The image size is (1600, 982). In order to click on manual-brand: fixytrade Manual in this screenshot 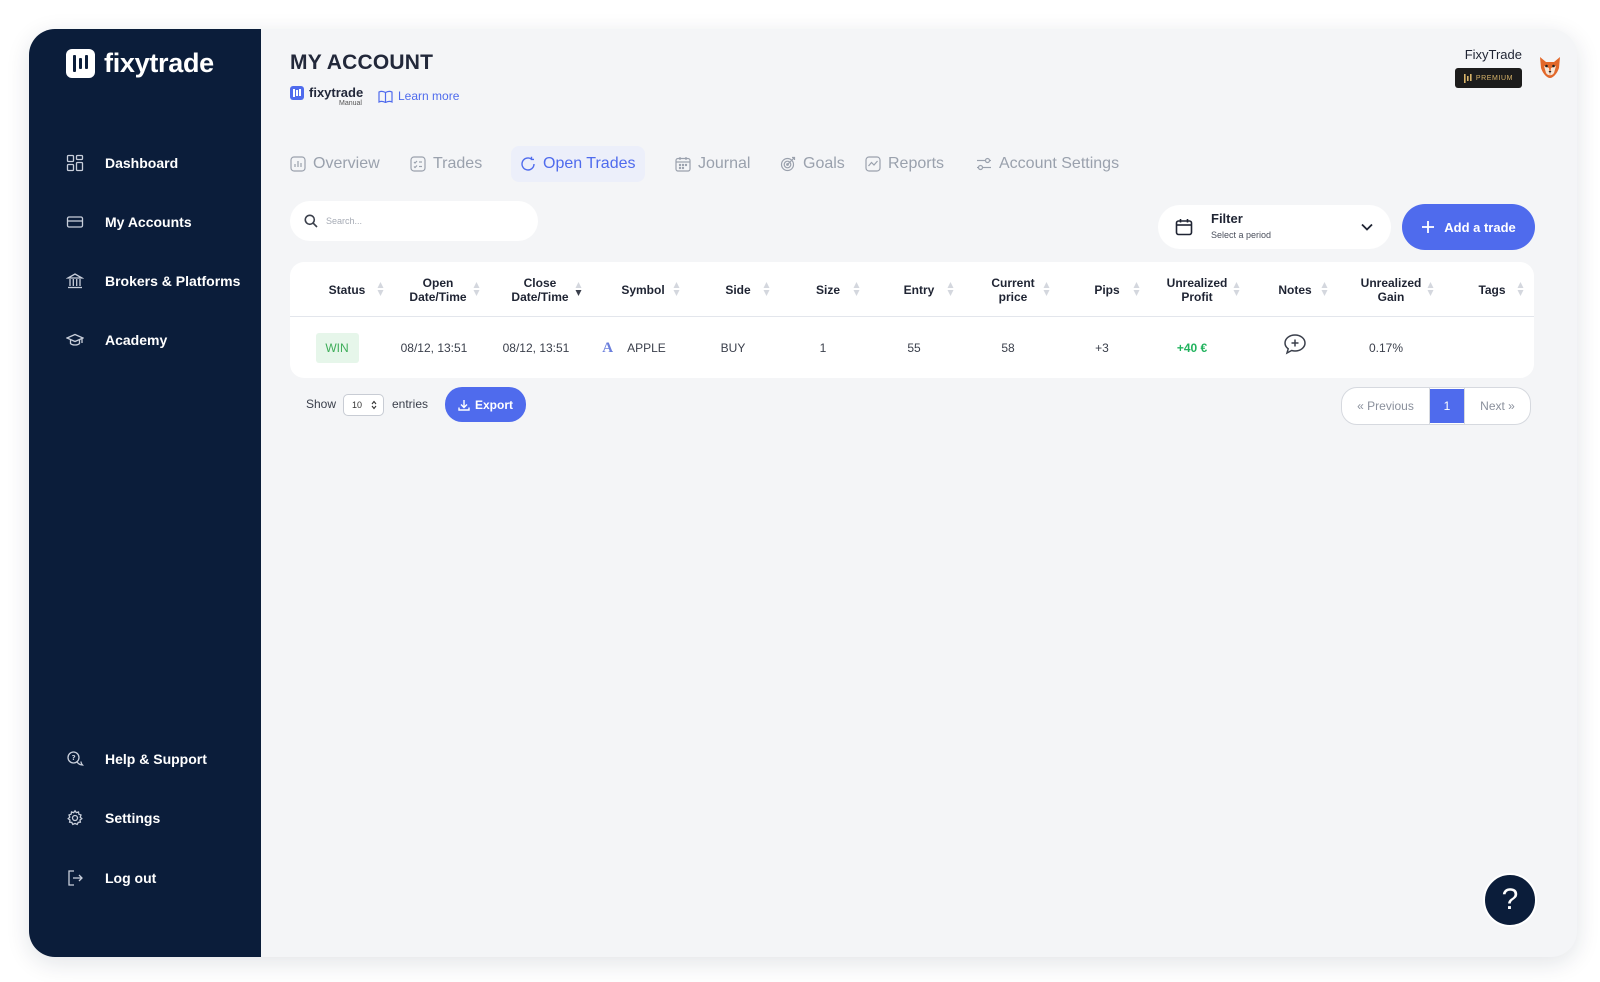, I will do `click(327, 96)`.